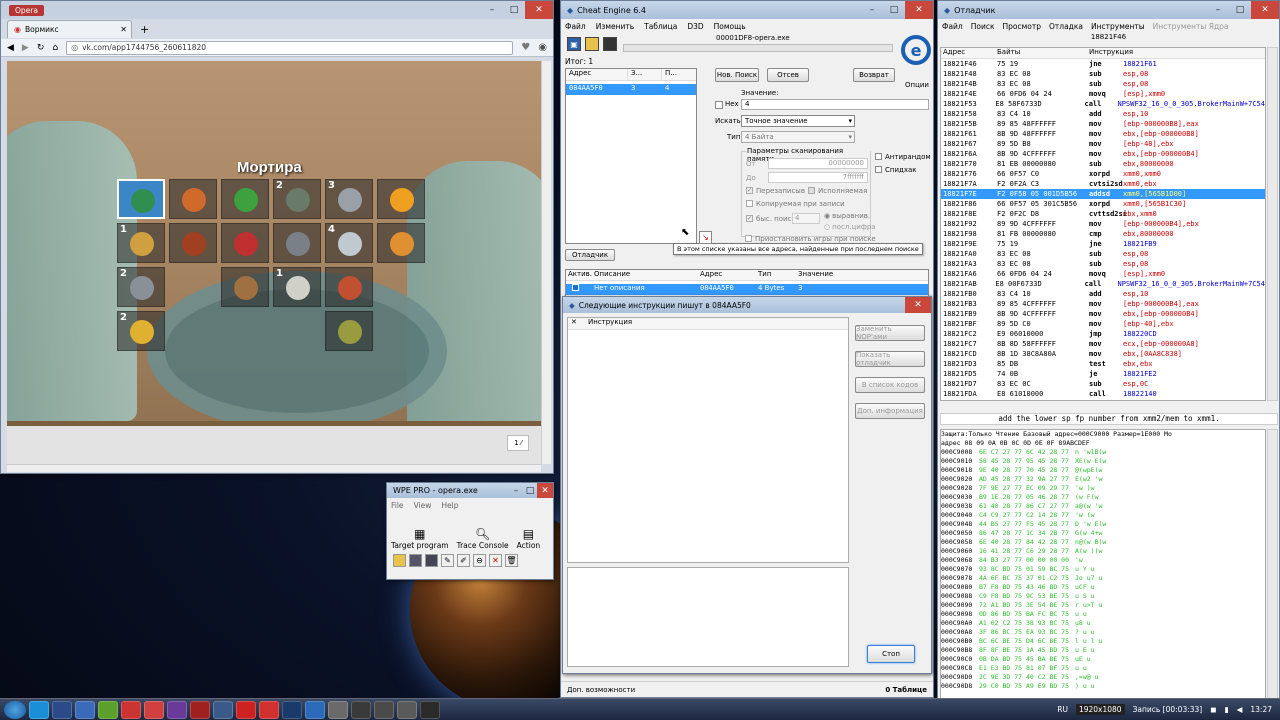 The image size is (1280, 720). Describe the element at coordinates (590, 255) in the screenshot. I see `memory-view-button: Отладчик` at that location.